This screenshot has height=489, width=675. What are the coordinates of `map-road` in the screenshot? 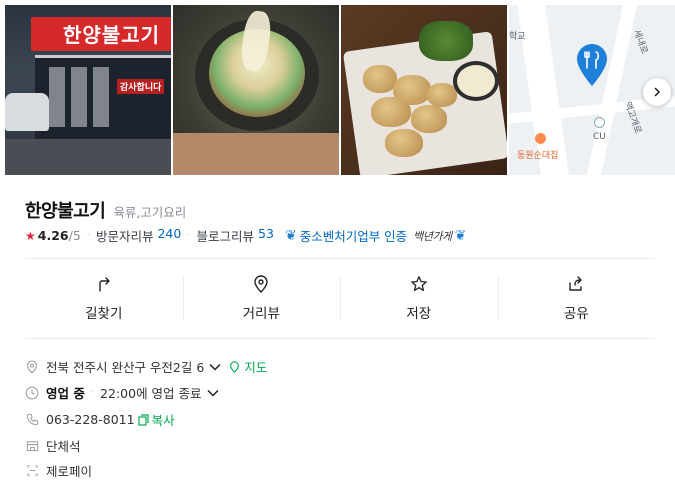 It's located at (612, 90).